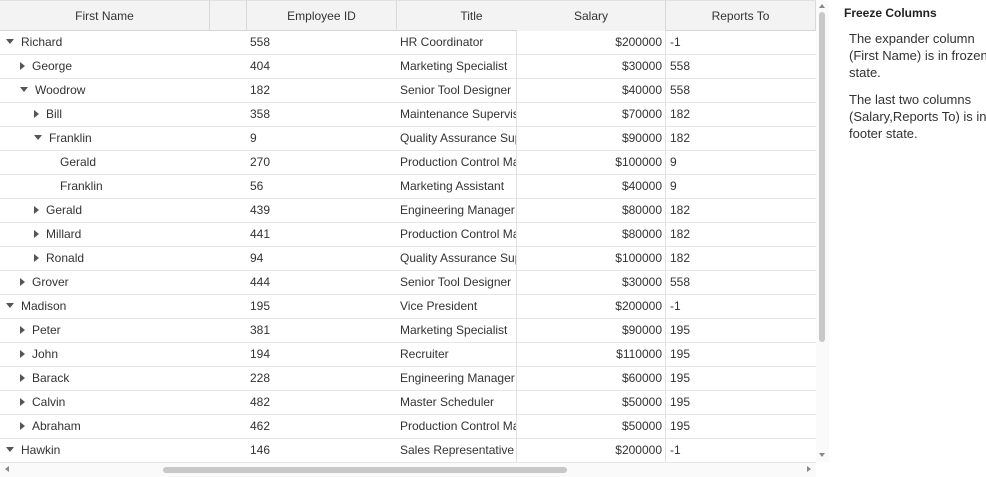 The height and width of the screenshot is (477, 986). I want to click on cell-first-name: Barack, so click(105, 378).